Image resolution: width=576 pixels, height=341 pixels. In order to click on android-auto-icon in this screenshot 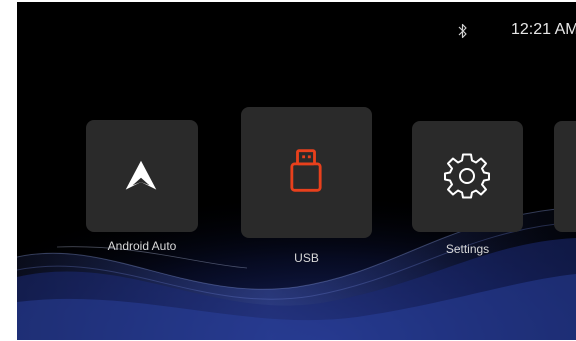, I will do `click(141, 175)`.